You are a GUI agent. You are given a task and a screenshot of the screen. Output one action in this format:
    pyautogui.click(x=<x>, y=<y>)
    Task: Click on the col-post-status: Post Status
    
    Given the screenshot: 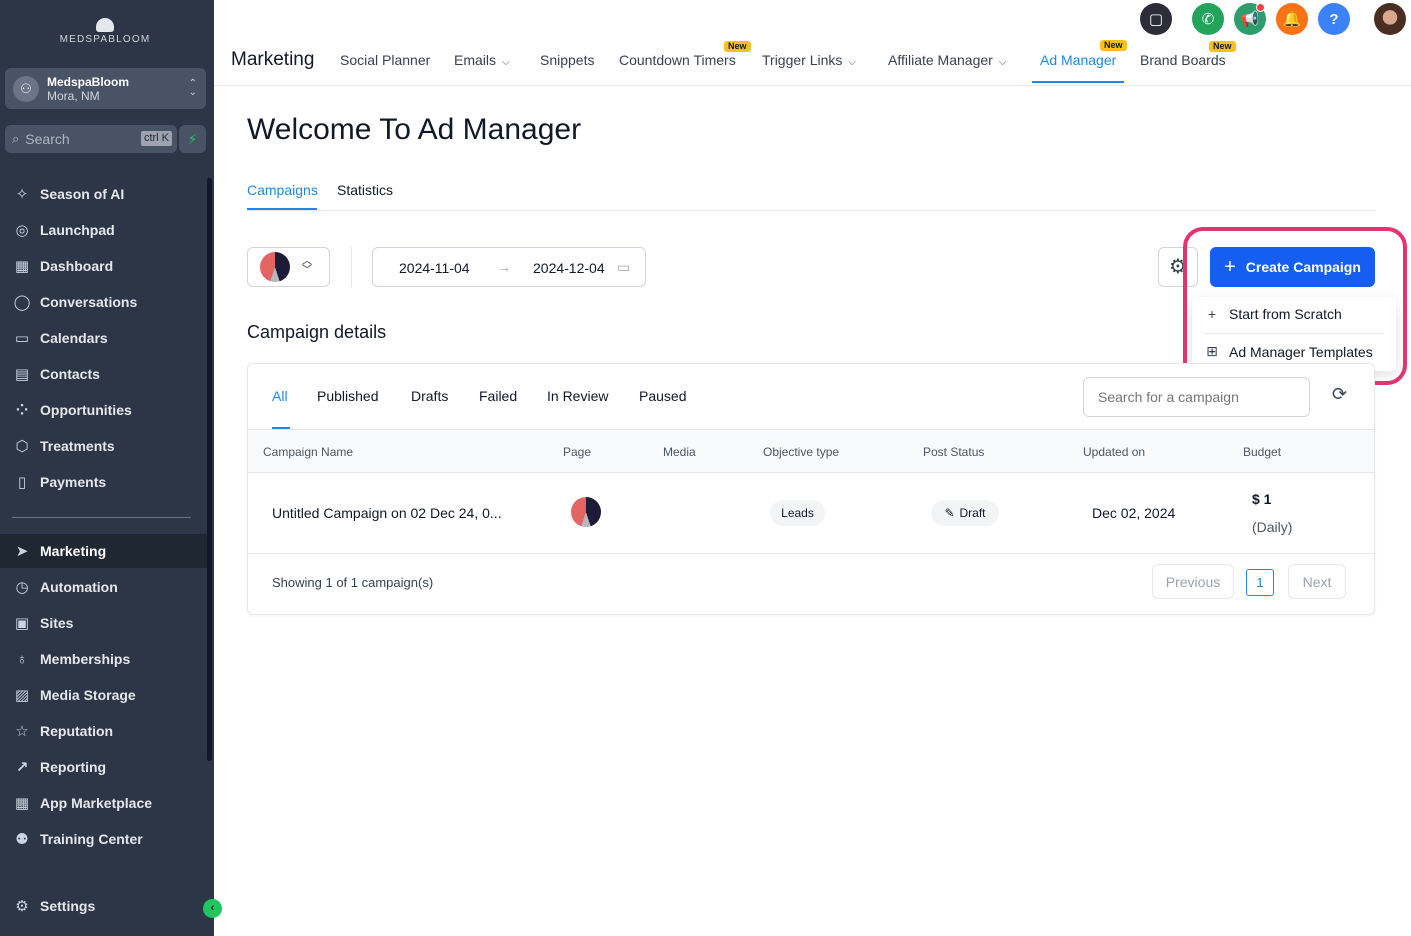 What is the action you would take?
    pyautogui.click(x=954, y=452)
    